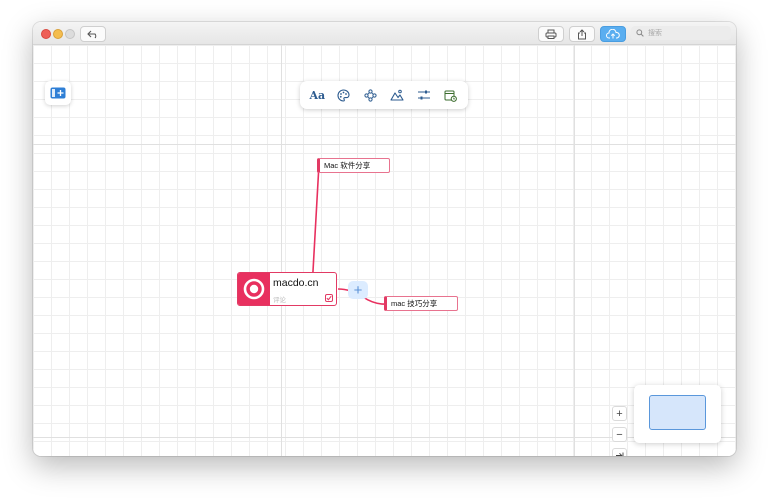 Image resolution: width=769 pixels, height=500 pixels. What do you see at coordinates (640, 33) in the screenshot?
I see `search-icon` at bounding box center [640, 33].